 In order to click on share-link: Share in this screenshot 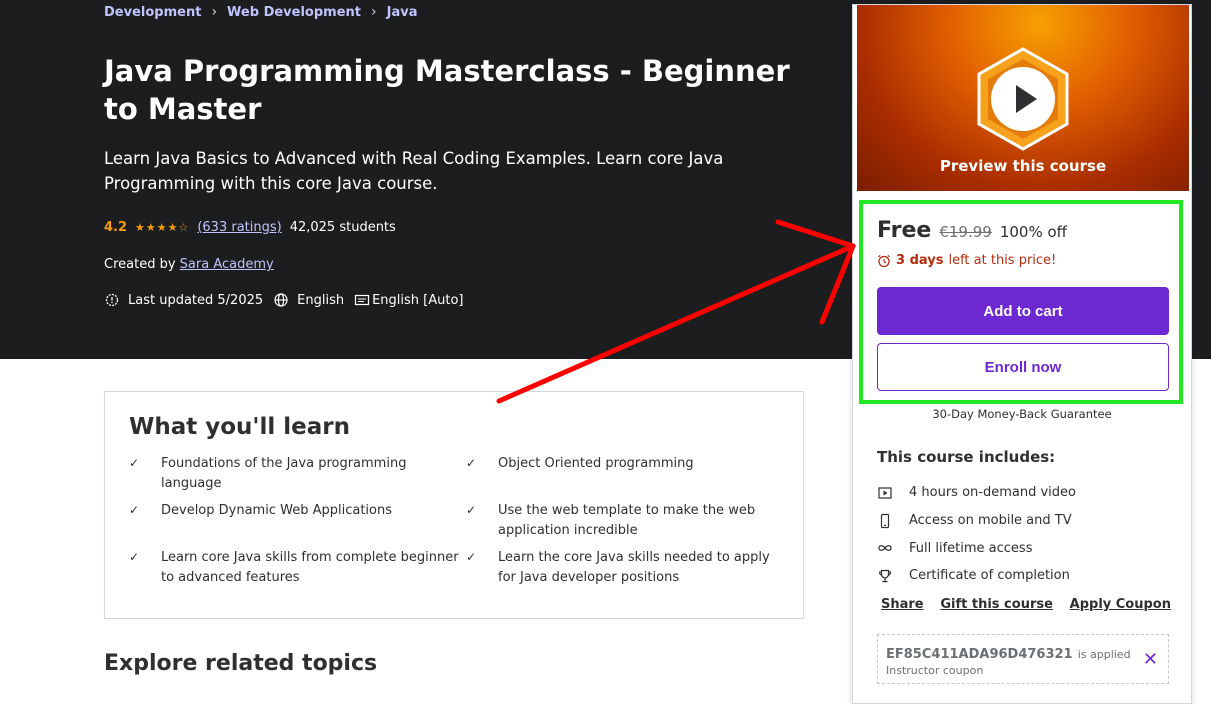, I will do `click(902, 604)`.